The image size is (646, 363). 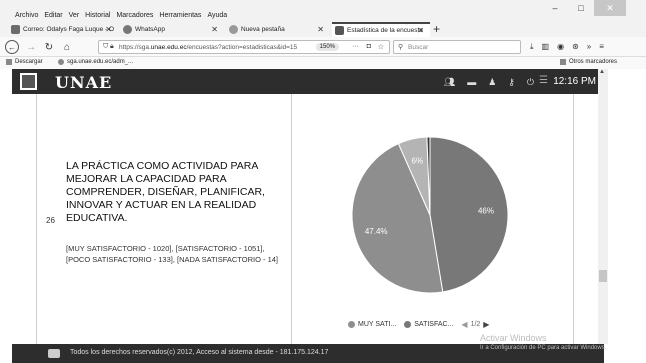 What do you see at coordinates (172, 29) in the screenshot?
I see `tab-whatsapp: WhatsApp ✕` at bounding box center [172, 29].